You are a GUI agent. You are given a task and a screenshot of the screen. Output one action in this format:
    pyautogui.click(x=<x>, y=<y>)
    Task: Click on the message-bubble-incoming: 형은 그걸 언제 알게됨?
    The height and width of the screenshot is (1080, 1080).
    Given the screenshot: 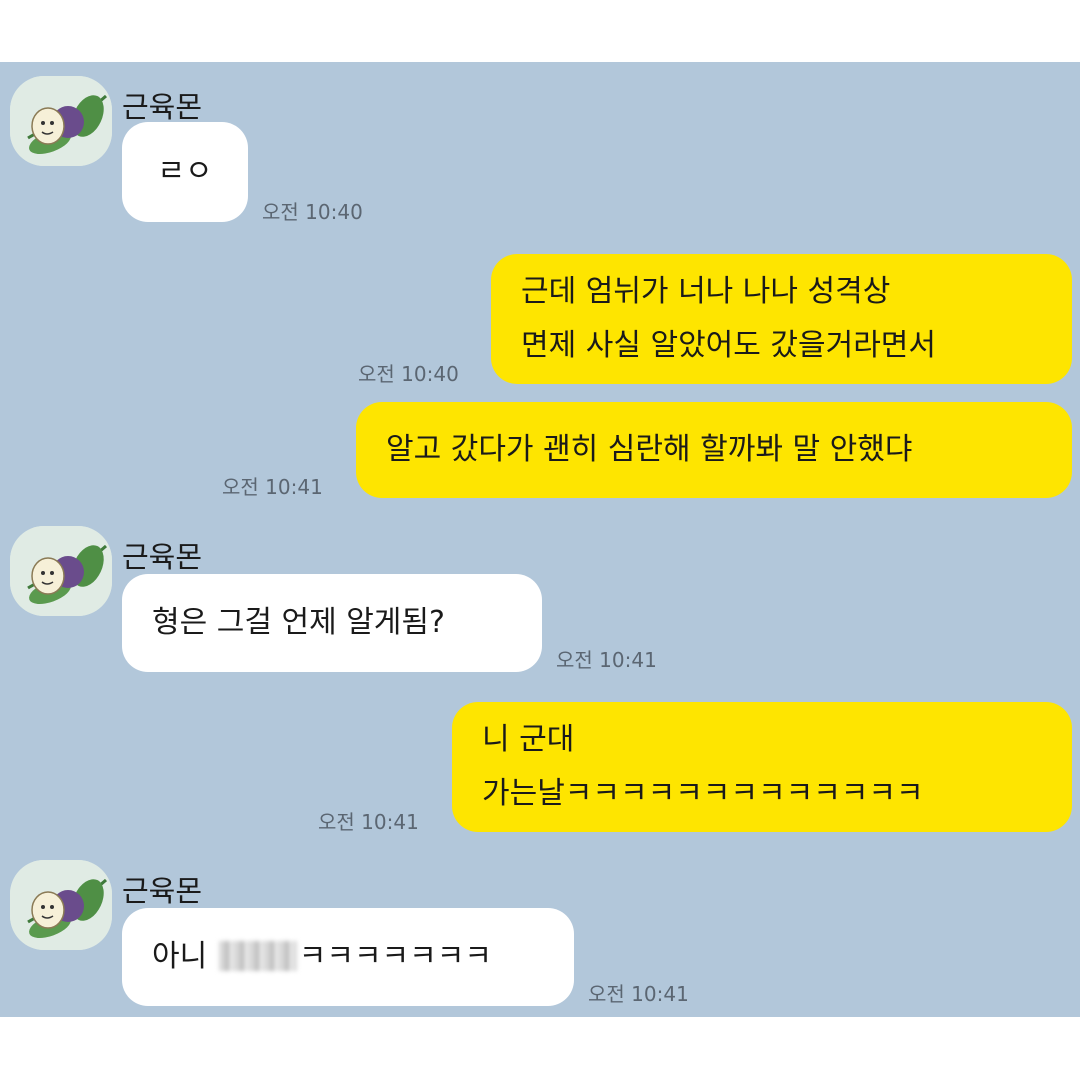 What is the action you would take?
    pyautogui.click(x=332, y=623)
    